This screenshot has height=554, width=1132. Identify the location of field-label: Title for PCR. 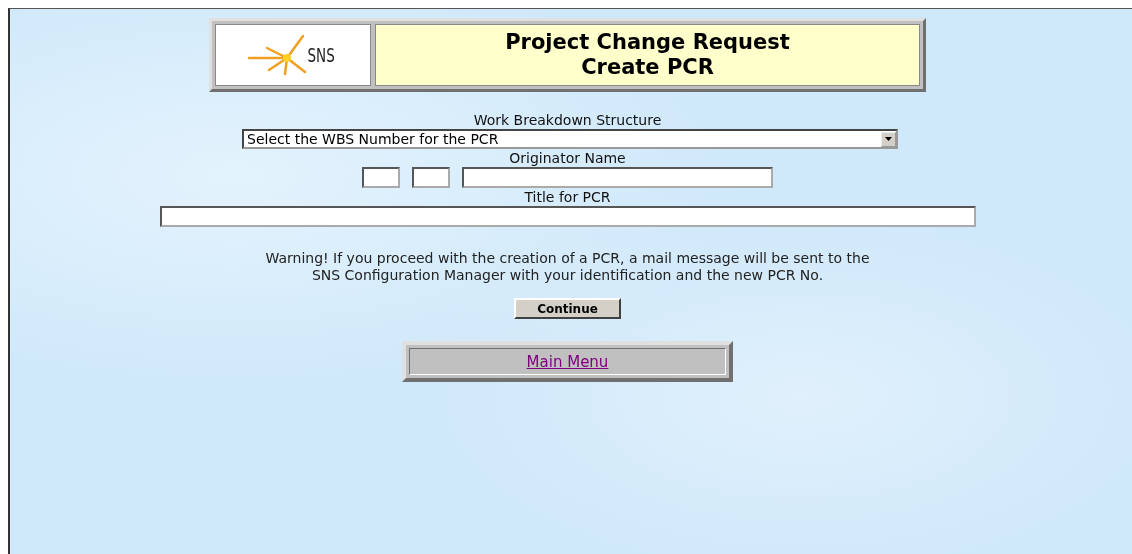
(567, 197).